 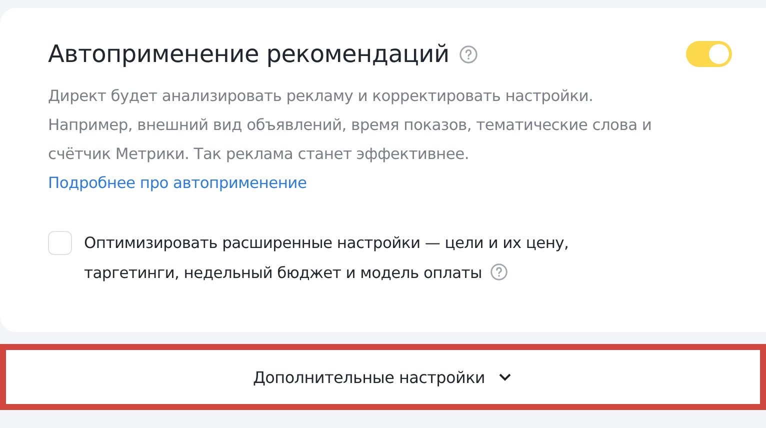 What do you see at coordinates (327, 258) in the screenshot?
I see `checkbox-label: Оптимизировать расширенные настройки — цели и их цену, таргетинги, недельный бюджет и модель оплаты` at bounding box center [327, 258].